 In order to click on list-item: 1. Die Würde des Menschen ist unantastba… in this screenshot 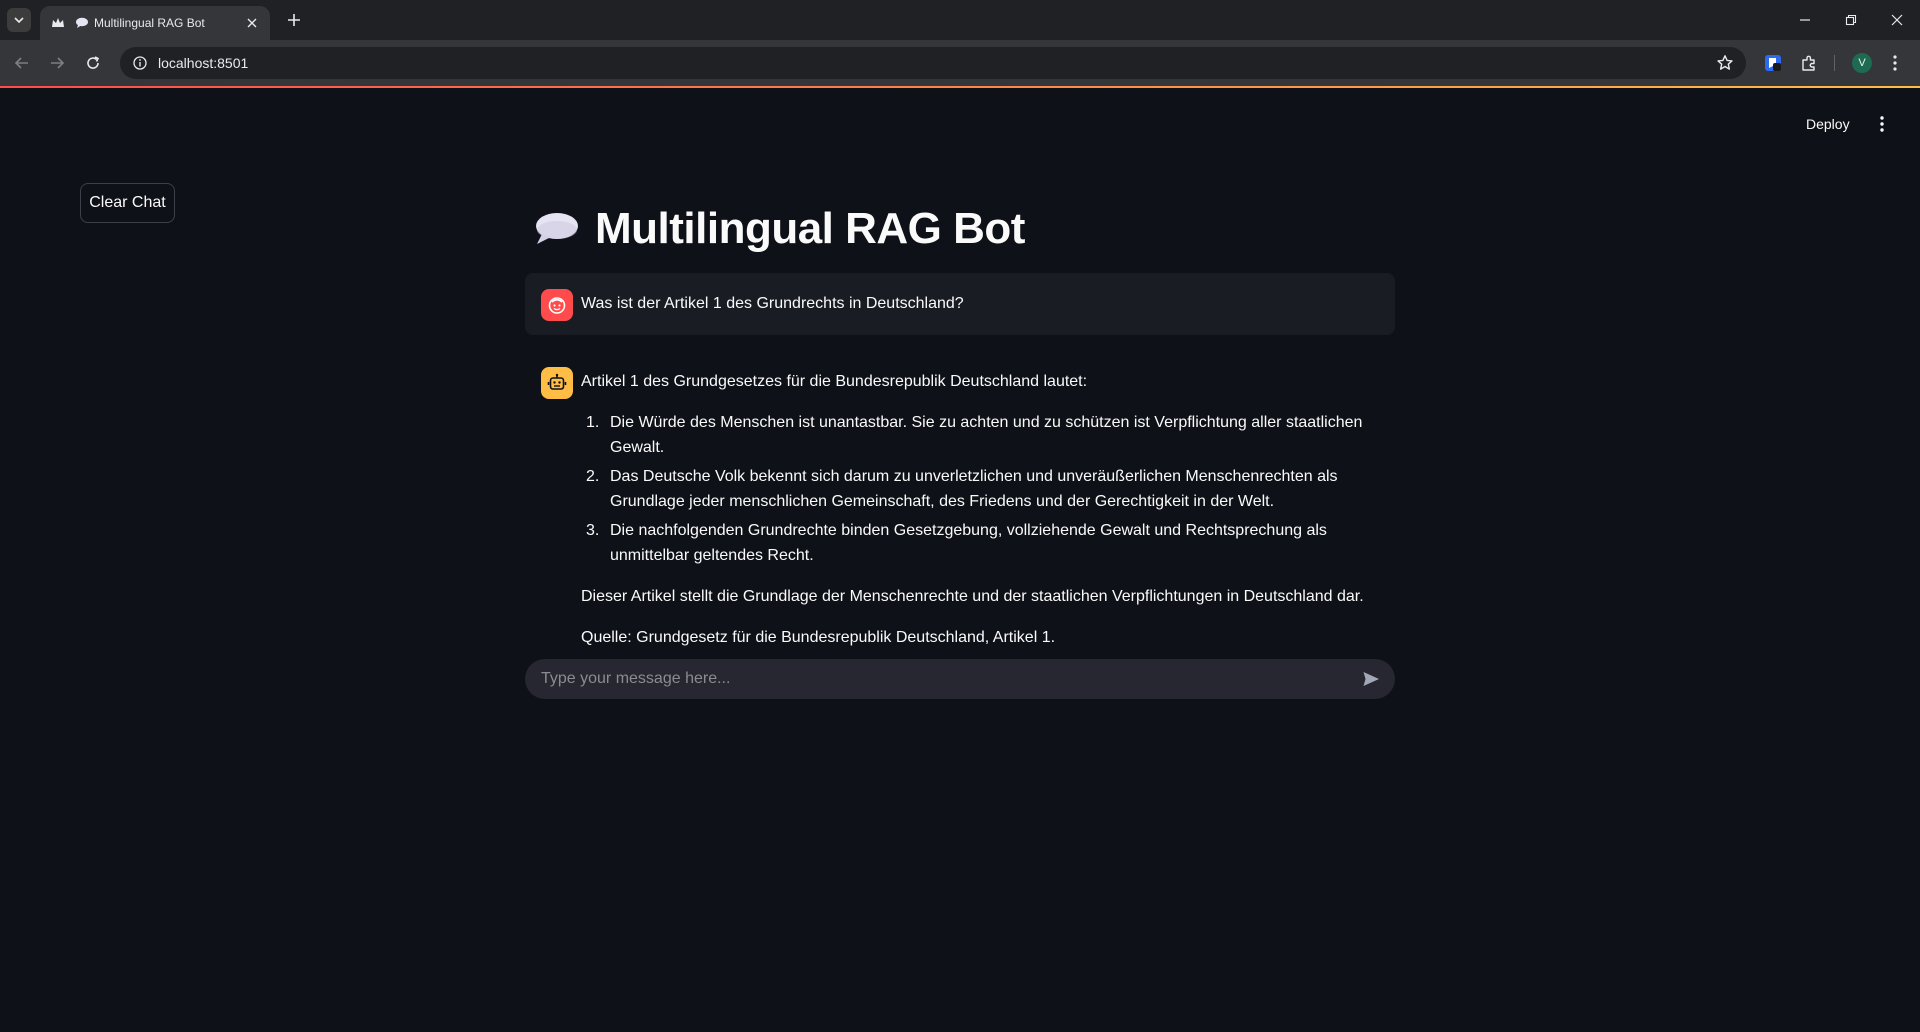, I will do `click(986, 435)`.